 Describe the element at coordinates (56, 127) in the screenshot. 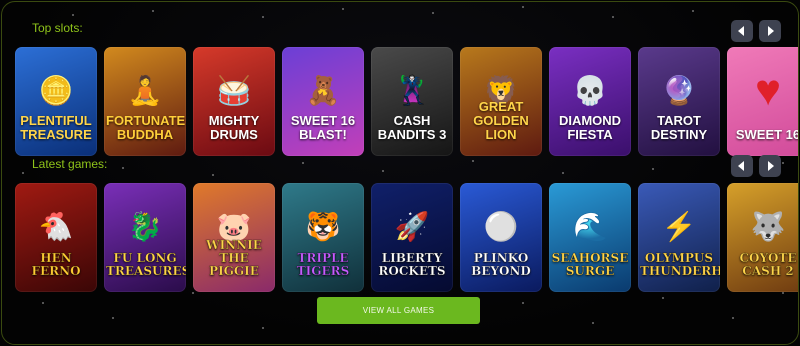

I see `game-title: PLENTIFUL TREASURE` at that location.